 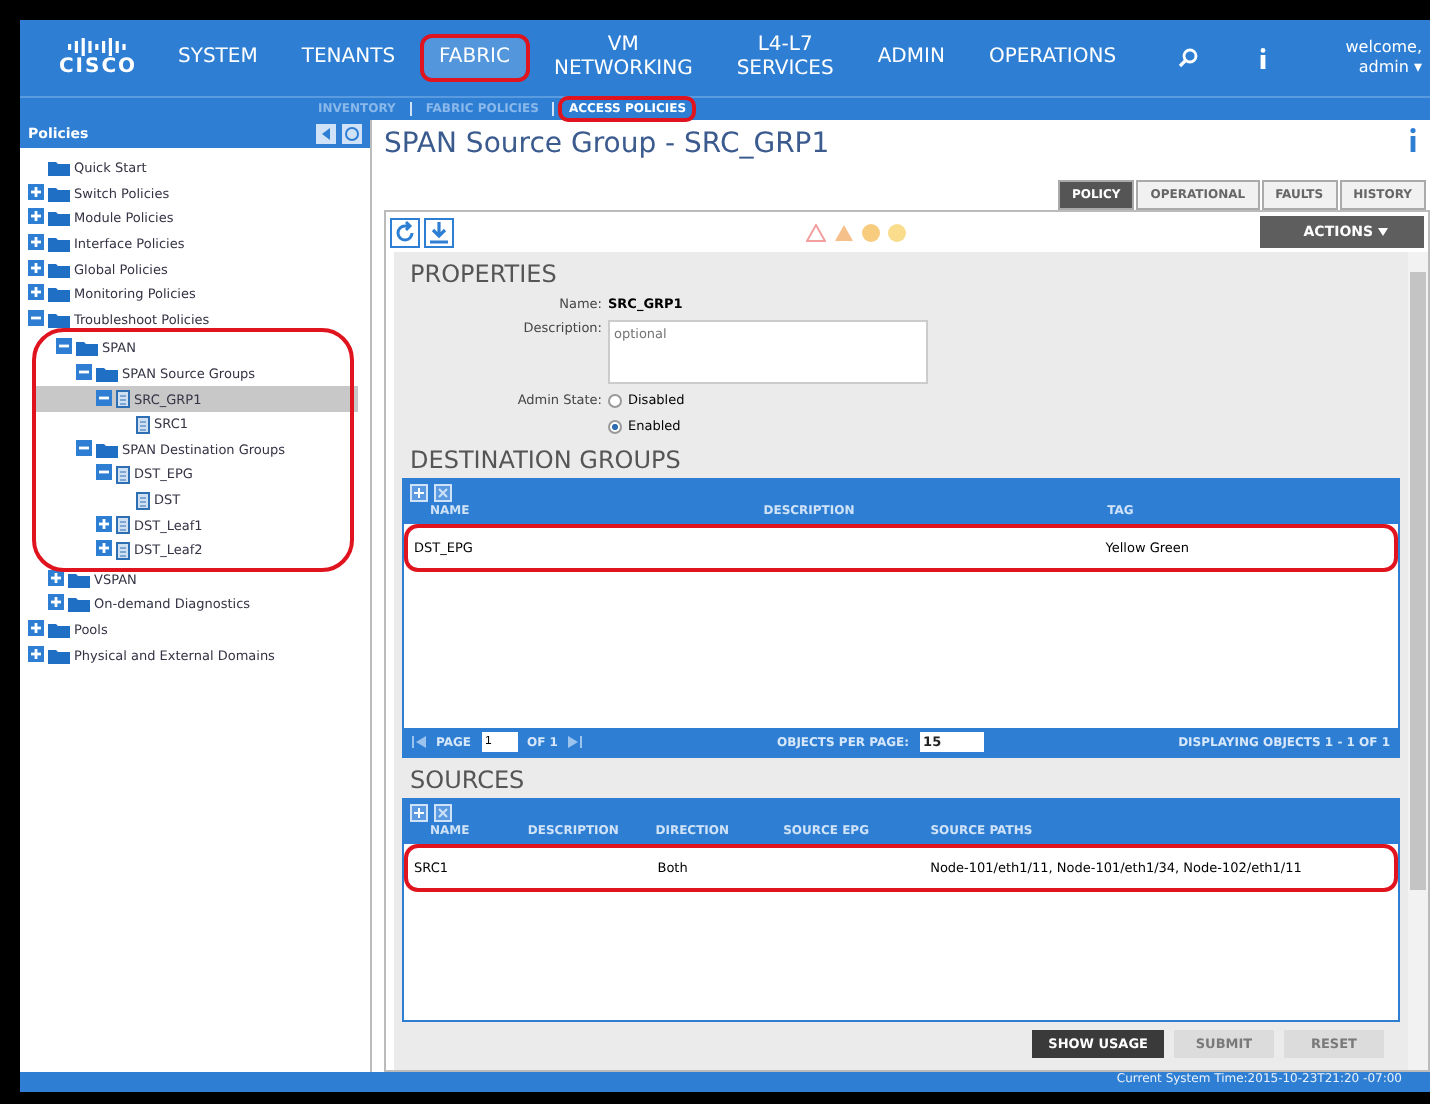 What do you see at coordinates (98, 47) in the screenshot?
I see `logo-bars-icon` at bounding box center [98, 47].